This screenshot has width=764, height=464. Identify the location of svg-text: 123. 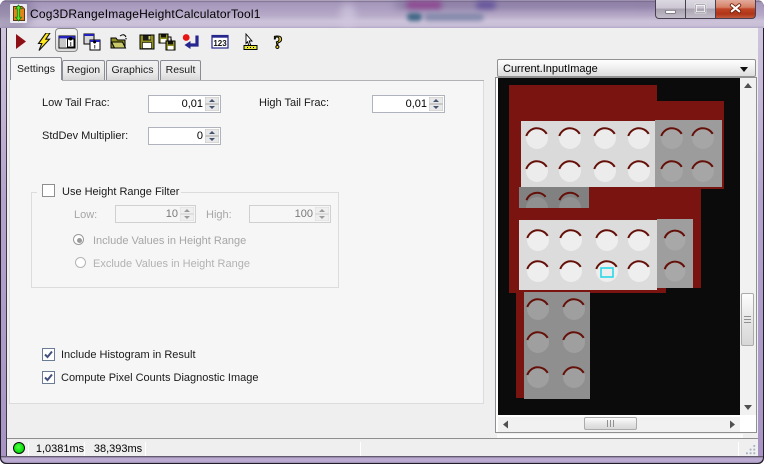
(220, 43).